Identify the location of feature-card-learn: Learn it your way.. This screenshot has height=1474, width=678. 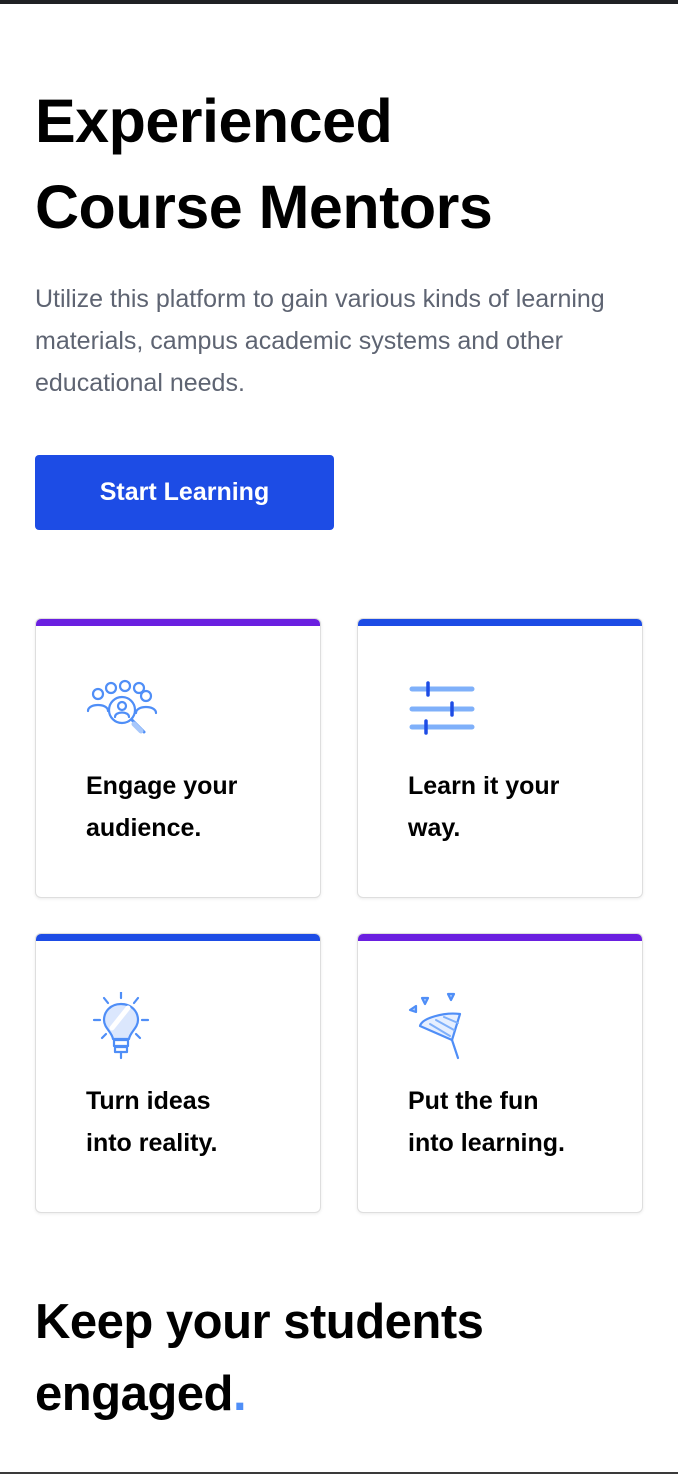
(500, 758).